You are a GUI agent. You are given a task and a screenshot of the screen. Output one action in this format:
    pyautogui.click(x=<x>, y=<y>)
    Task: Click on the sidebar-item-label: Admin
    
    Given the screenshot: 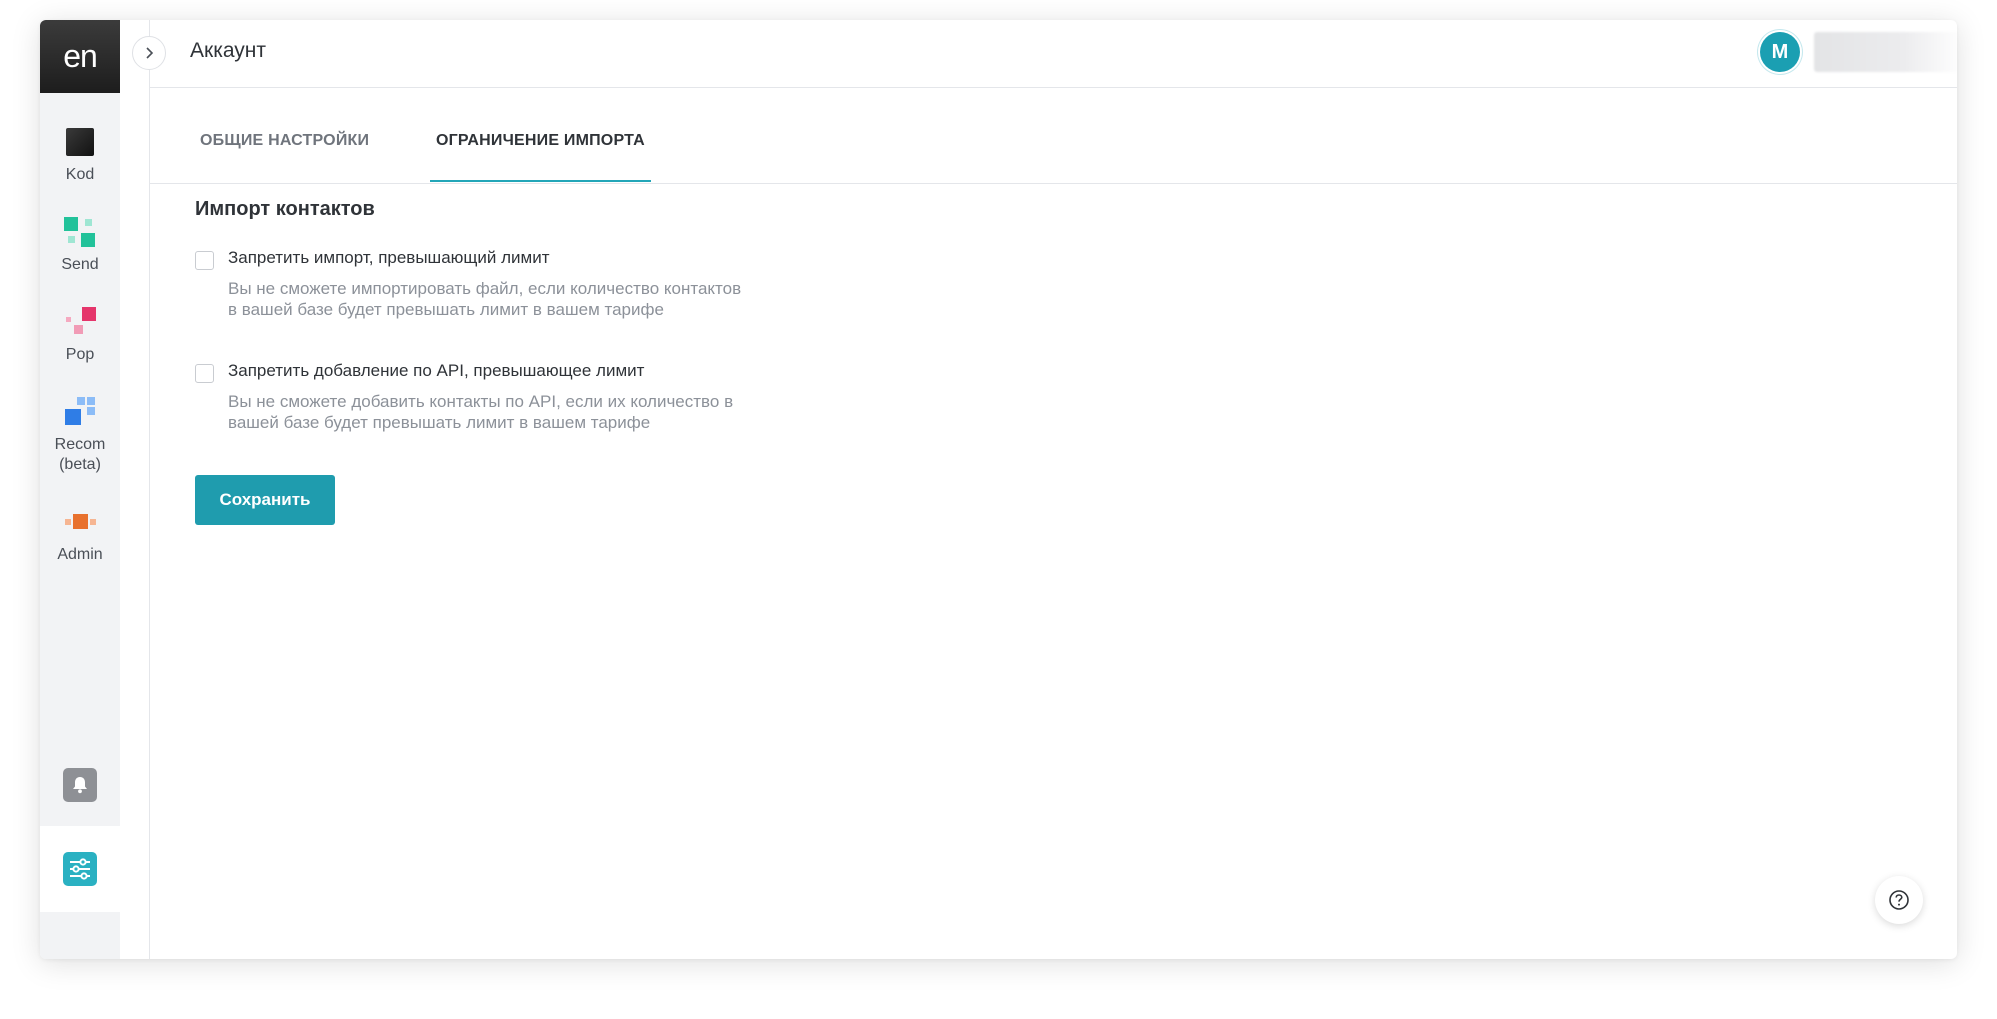 What is the action you would take?
    pyautogui.click(x=80, y=554)
    